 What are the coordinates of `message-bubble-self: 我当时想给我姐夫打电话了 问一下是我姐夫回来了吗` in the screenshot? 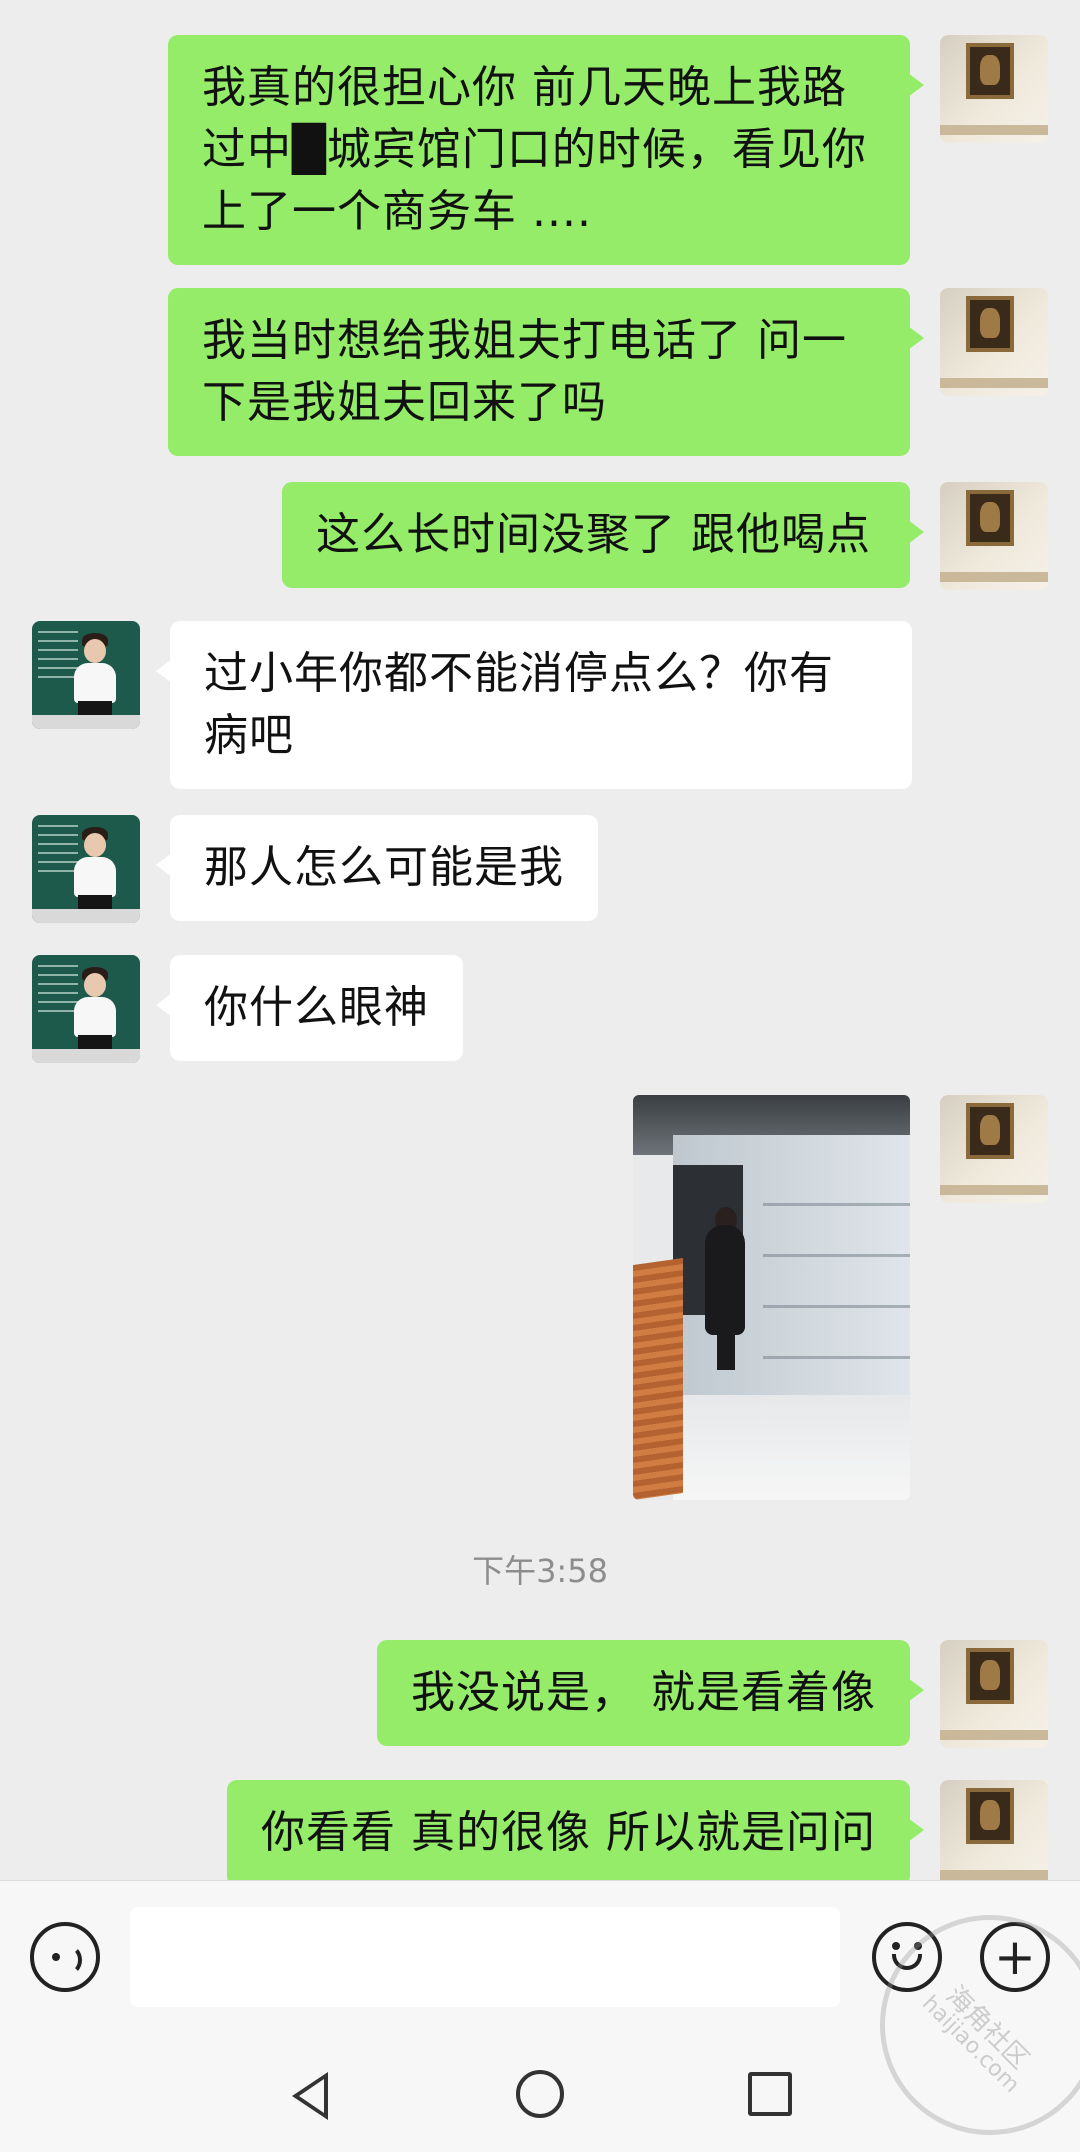 It's located at (546, 372).